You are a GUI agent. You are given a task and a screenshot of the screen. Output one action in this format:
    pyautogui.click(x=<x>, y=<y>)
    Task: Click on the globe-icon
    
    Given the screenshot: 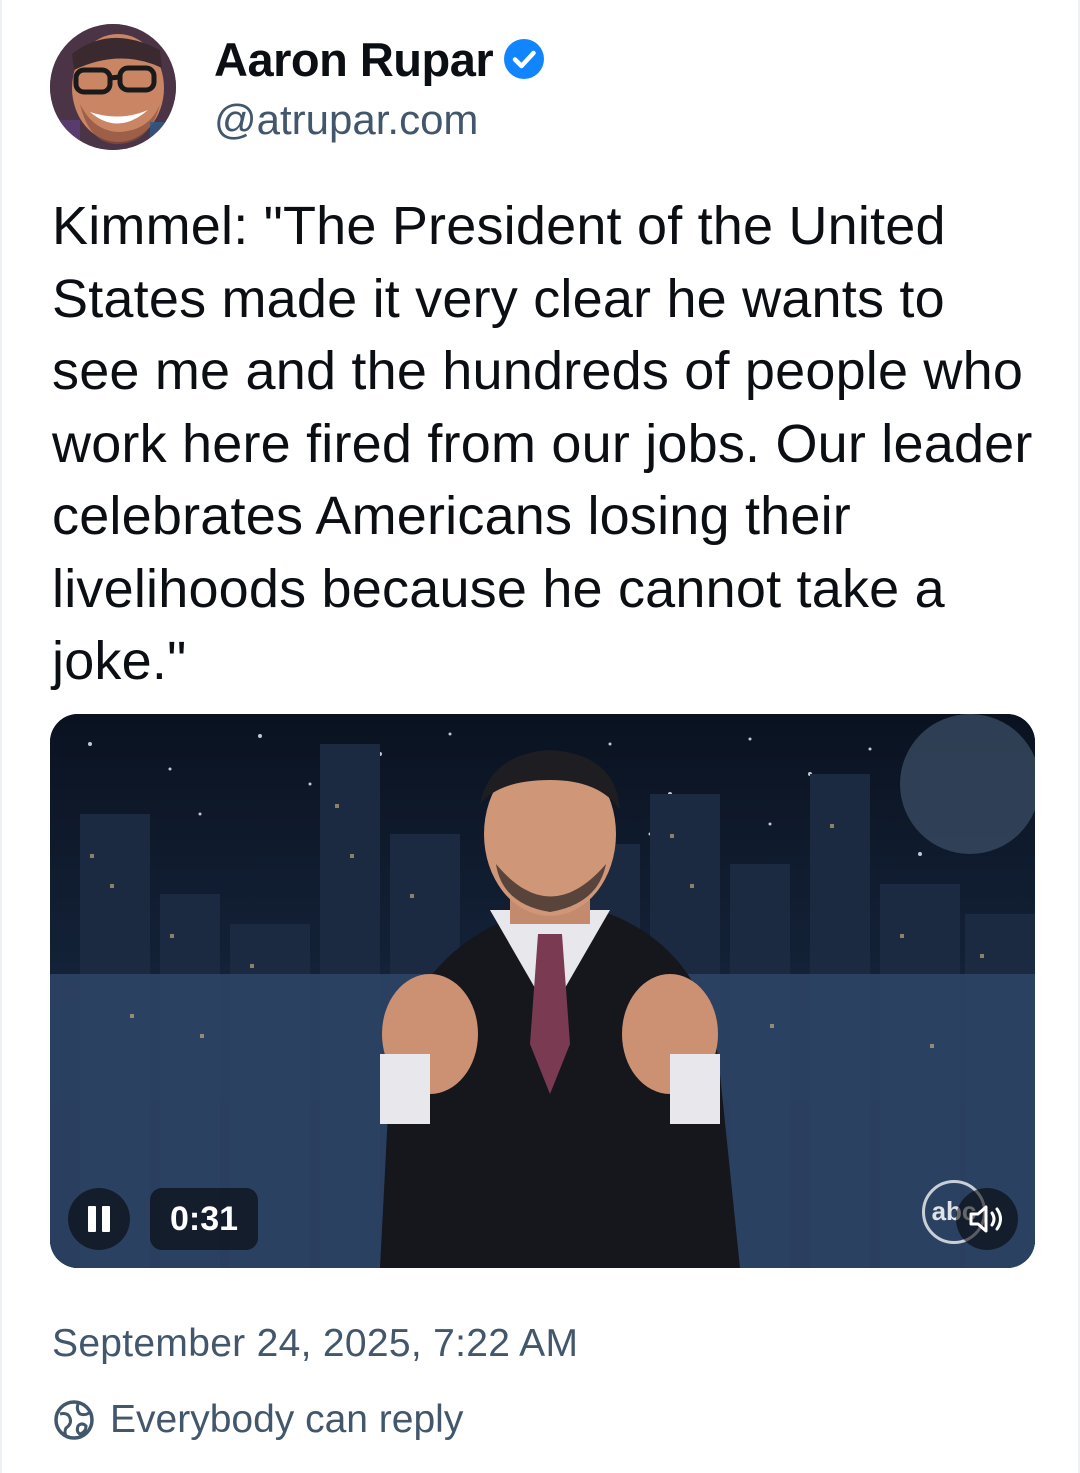 What is the action you would take?
    pyautogui.click(x=74, y=1420)
    